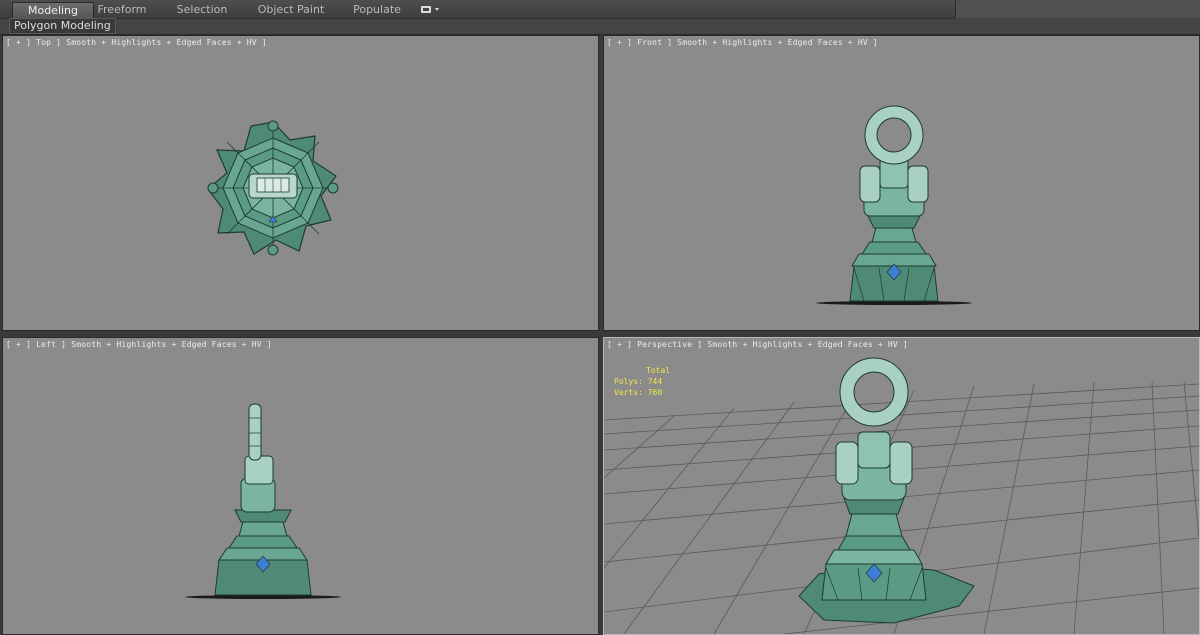 The height and width of the screenshot is (635, 1200). Describe the element at coordinates (263, 501) in the screenshot. I see `left-view-model` at that location.